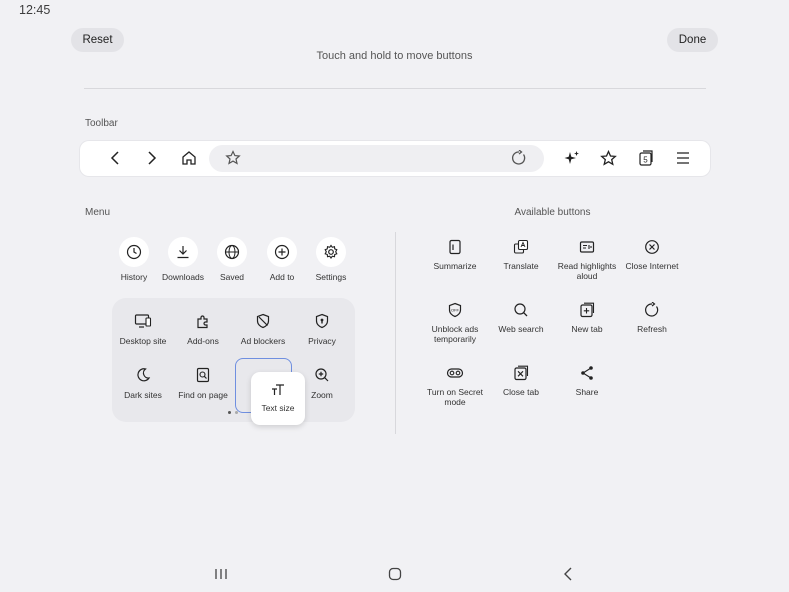  What do you see at coordinates (203, 395) in the screenshot?
I see `menu-item-label: Find on page` at bounding box center [203, 395].